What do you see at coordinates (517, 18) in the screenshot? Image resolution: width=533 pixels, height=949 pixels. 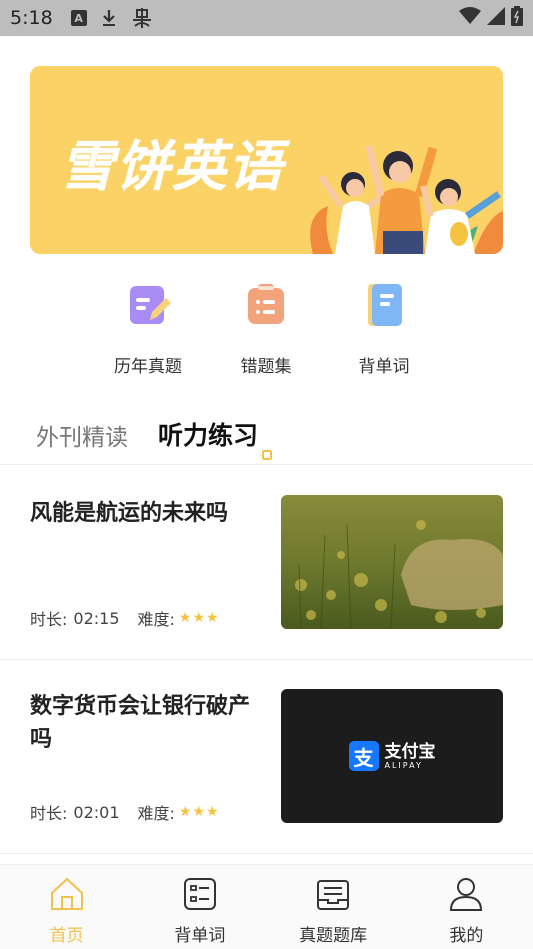 I see `battery-icon` at bounding box center [517, 18].